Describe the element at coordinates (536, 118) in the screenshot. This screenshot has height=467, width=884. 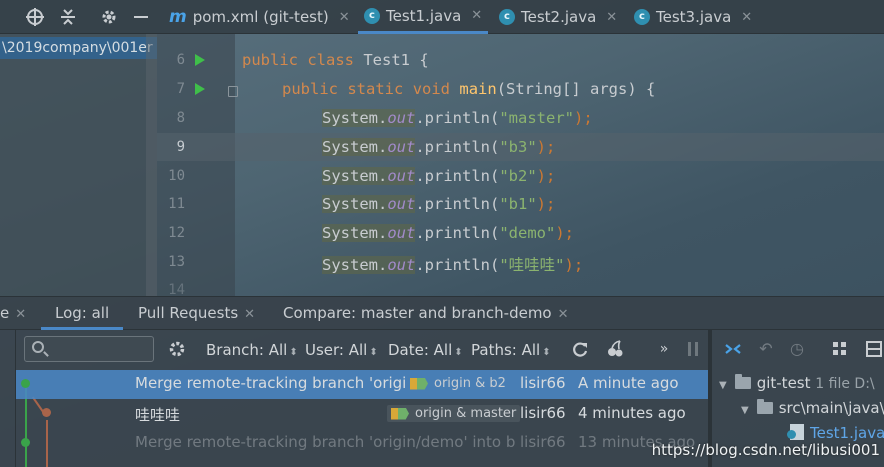
I see `string-literal: "master"` at that location.